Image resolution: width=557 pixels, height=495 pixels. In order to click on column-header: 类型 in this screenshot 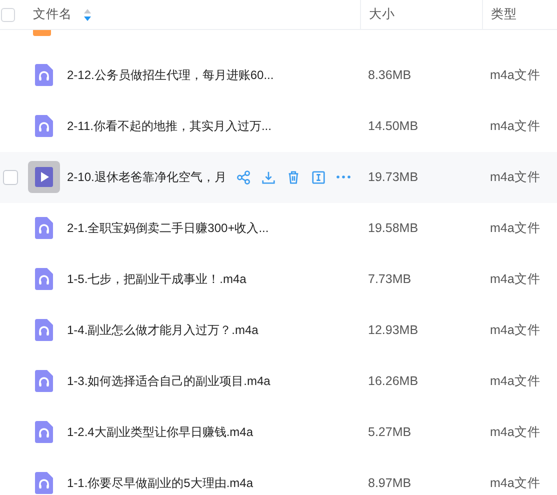, I will do `click(504, 14)`.